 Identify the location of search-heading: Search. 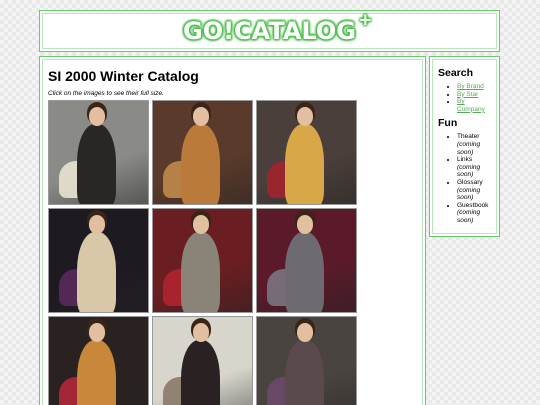
(456, 73).